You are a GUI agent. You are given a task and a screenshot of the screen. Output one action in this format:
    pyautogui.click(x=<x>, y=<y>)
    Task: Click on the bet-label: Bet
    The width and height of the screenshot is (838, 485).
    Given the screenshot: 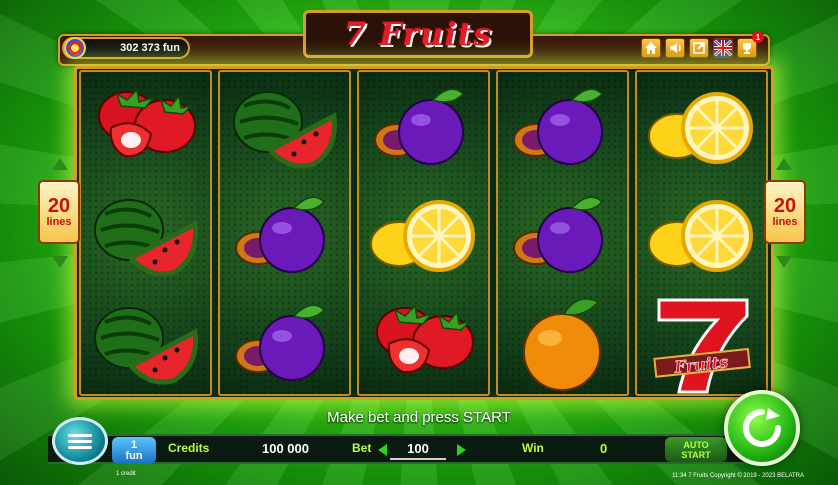 What is the action you would take?
    pyautogui.click(x=362, y=448)
    